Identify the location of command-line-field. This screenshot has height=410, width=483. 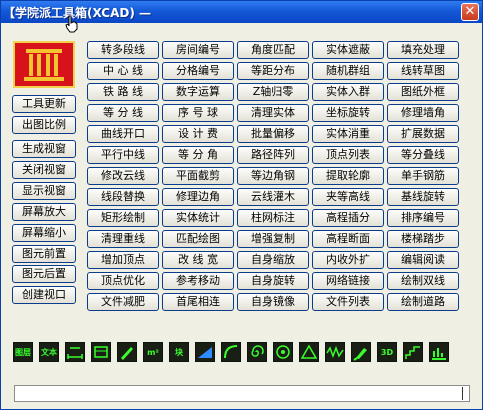
(242, 393).